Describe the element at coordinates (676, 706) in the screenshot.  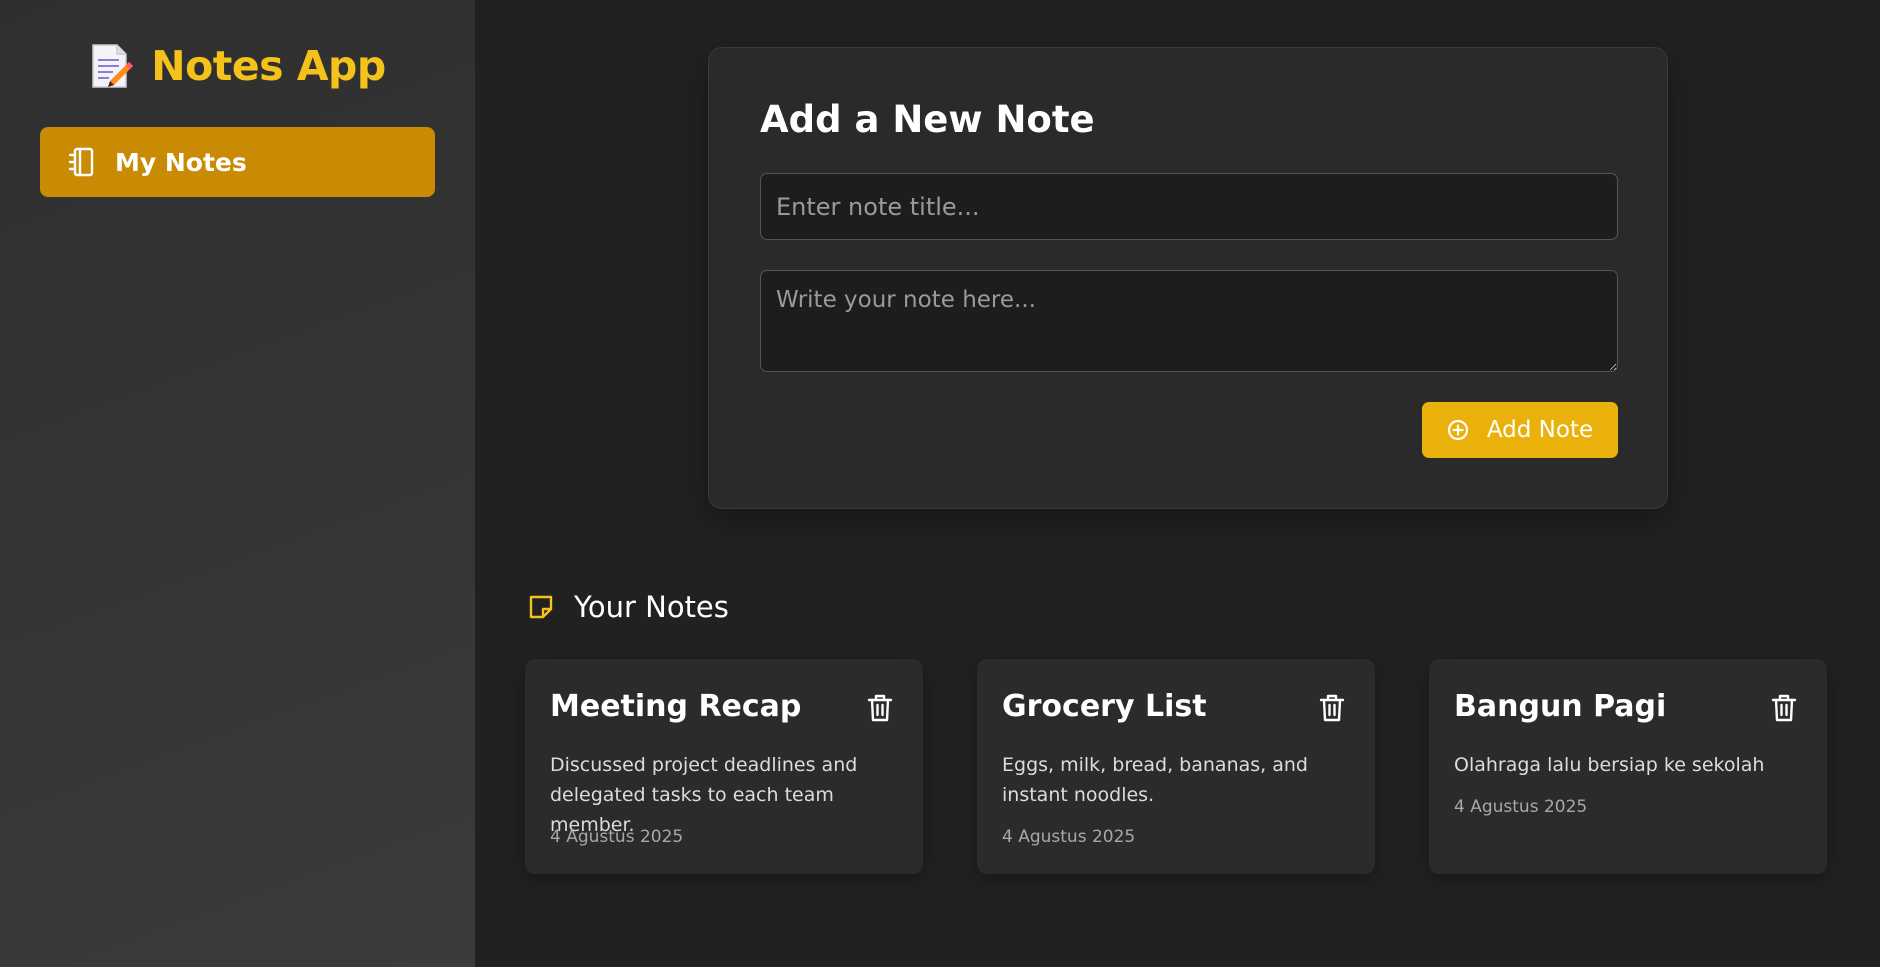
I see `note-title: Meeting Recap` at that location.